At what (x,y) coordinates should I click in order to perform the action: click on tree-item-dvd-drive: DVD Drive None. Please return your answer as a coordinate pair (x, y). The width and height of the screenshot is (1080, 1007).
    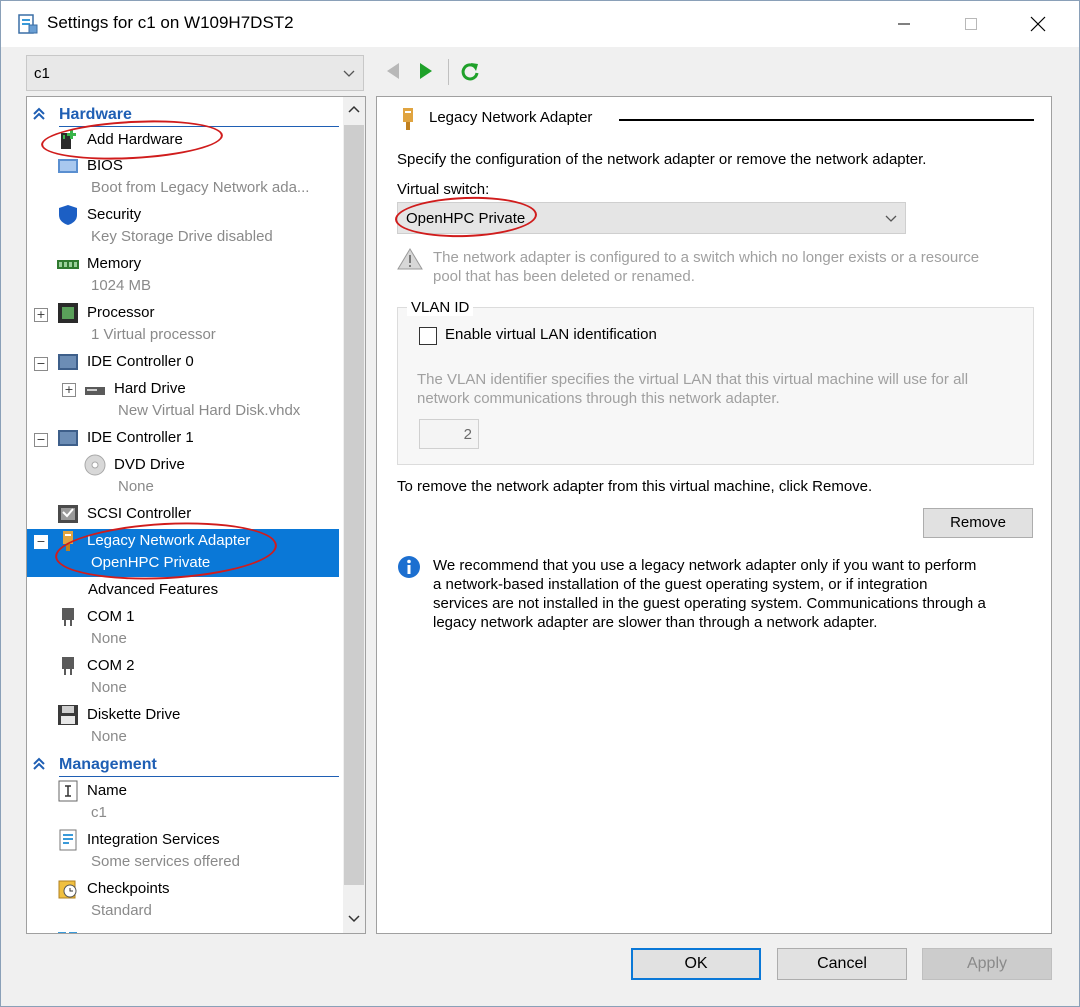
    Looking at the image, I should click on (211, 477).